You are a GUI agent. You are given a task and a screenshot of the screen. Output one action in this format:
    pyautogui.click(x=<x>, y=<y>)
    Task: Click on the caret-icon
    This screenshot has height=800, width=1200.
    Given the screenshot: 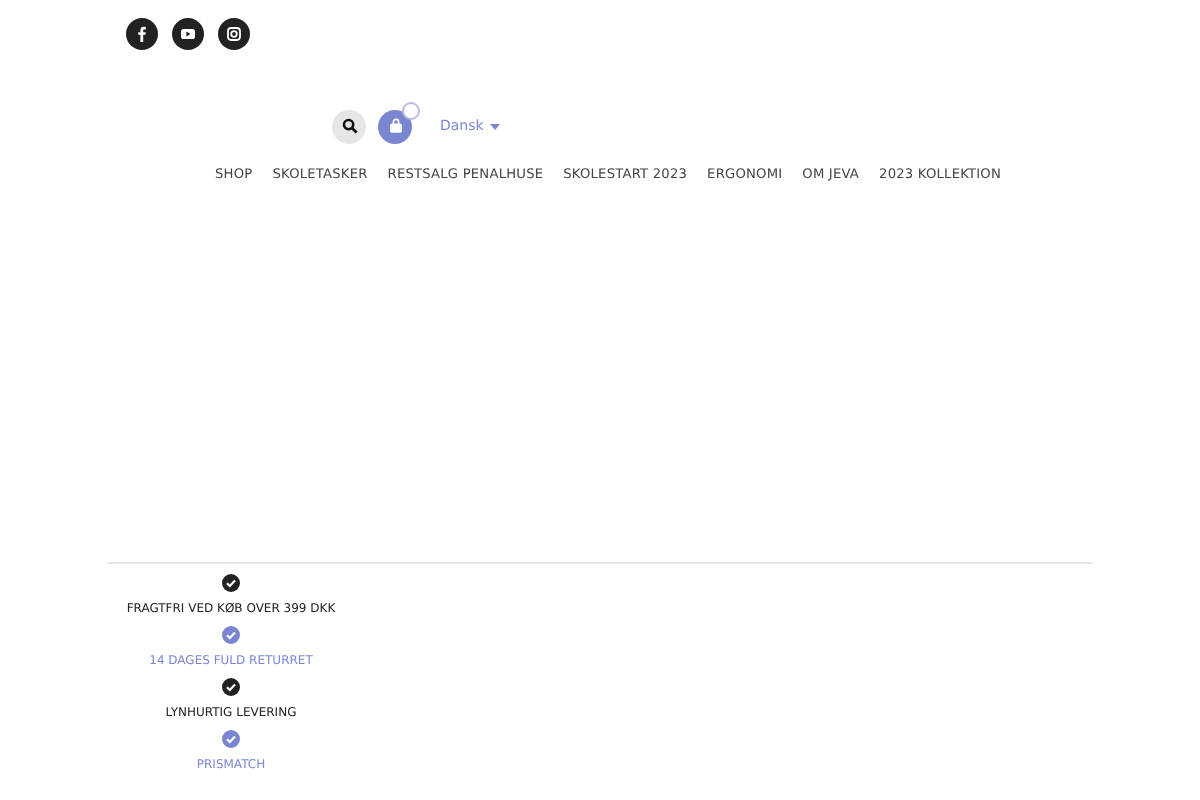 What is the action you would take?
    pyautogui.click(x=494, y=126)
    